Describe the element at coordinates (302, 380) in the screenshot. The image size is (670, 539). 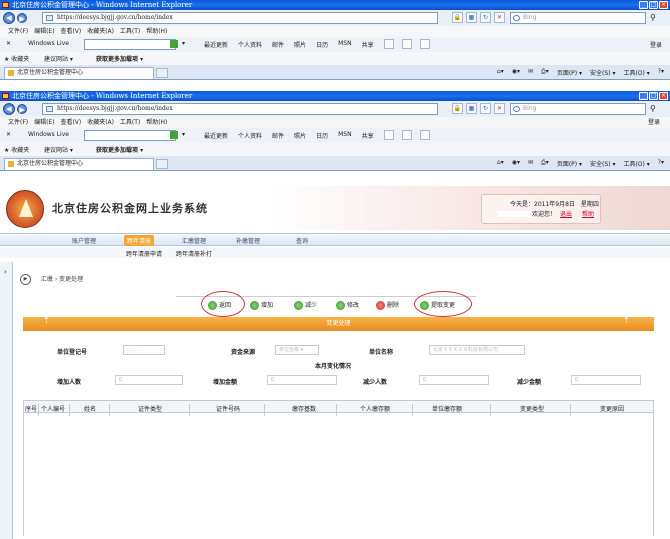
I see `add-amount-input: 0` at that location.